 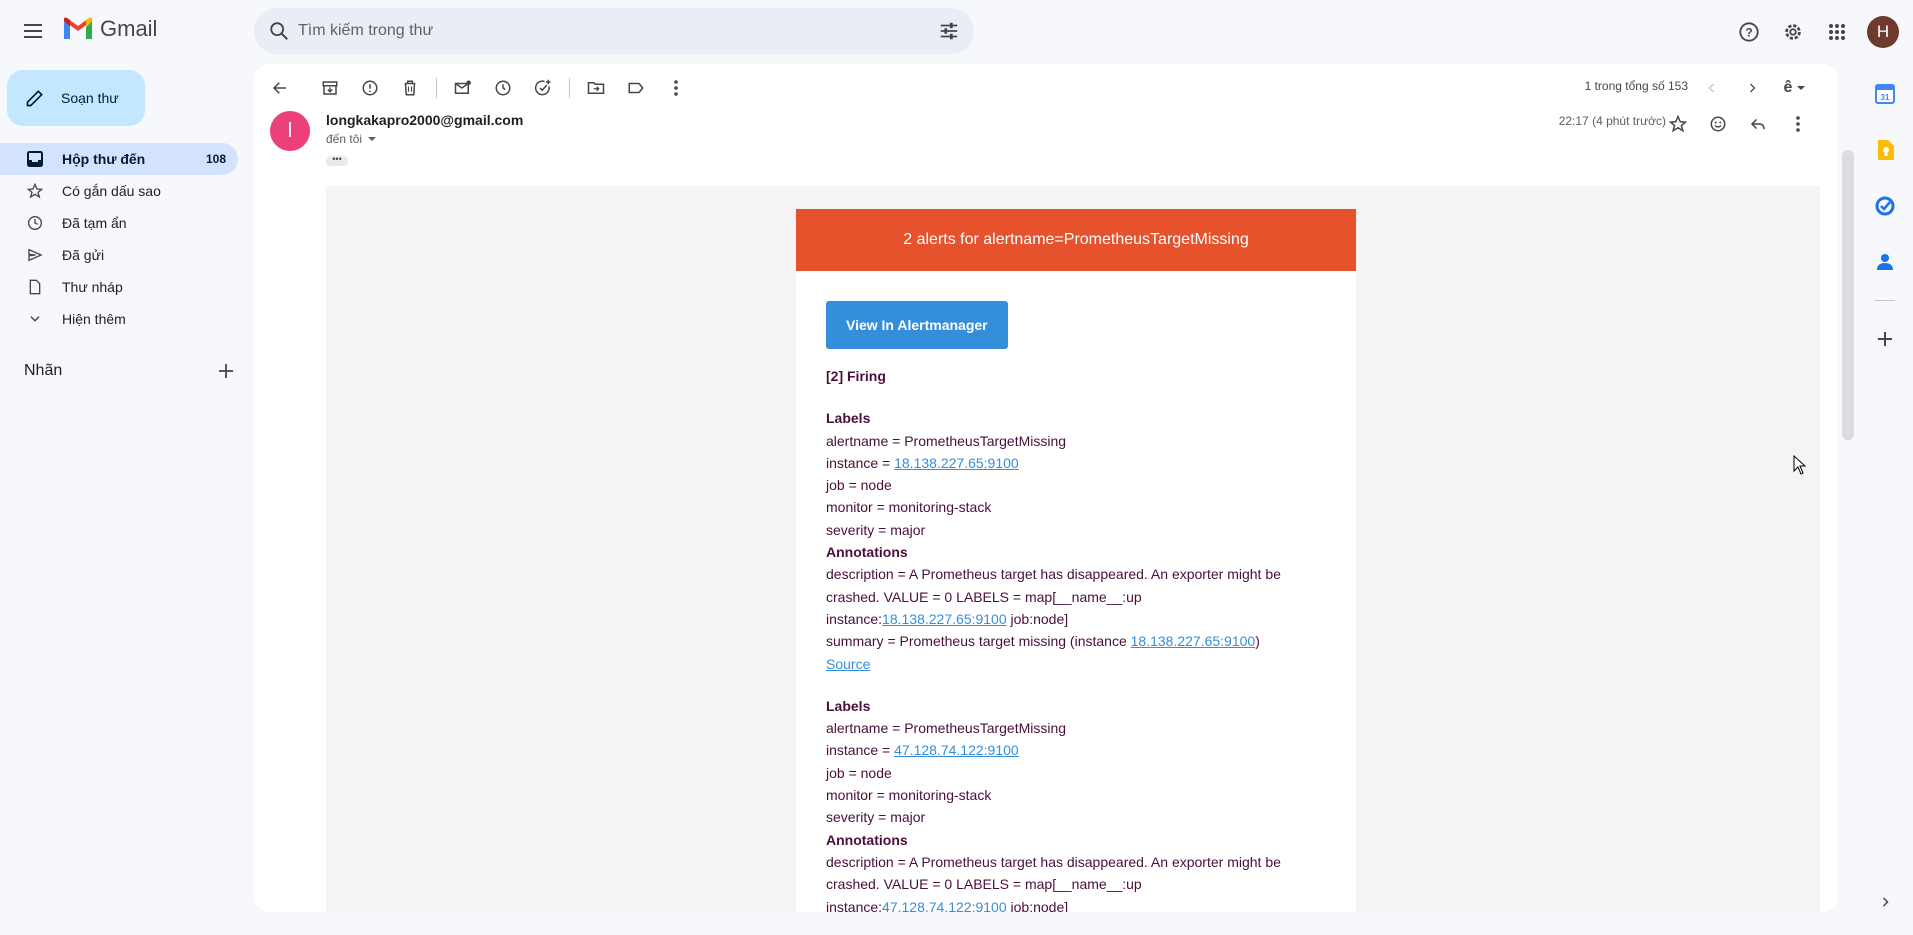 What do you see at coordinates (1798, 124) in the screenshot?
I see `message-more-button` at bounding box center [1798, 124].